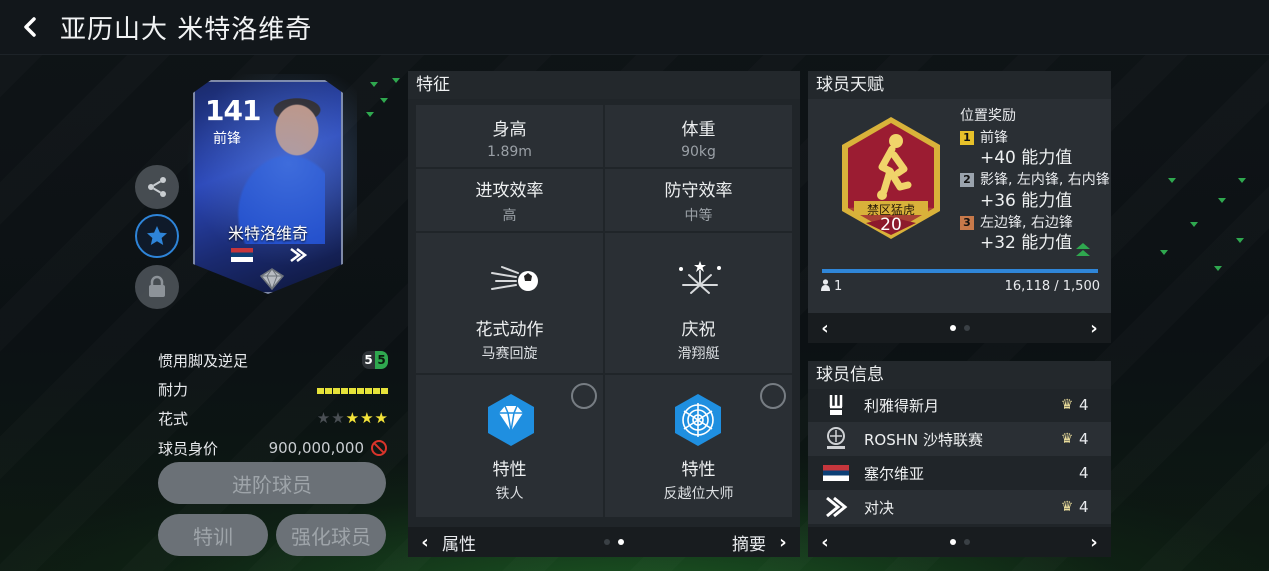  Describe the element at coordinates (267, 233) in the screenshot. I see `card-player-name: 米特洛维奇` at that location.